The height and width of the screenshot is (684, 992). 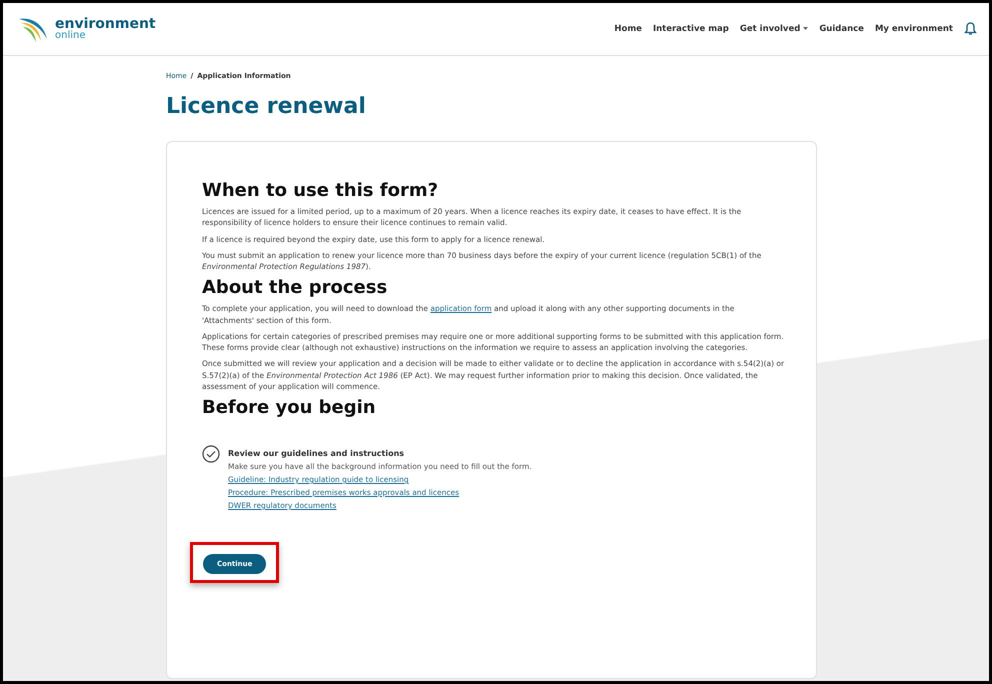 What do you see at coordinates (71, 36) in the screenshot?
I see `logo-subtitle: online` at bounding box center [71, 36].